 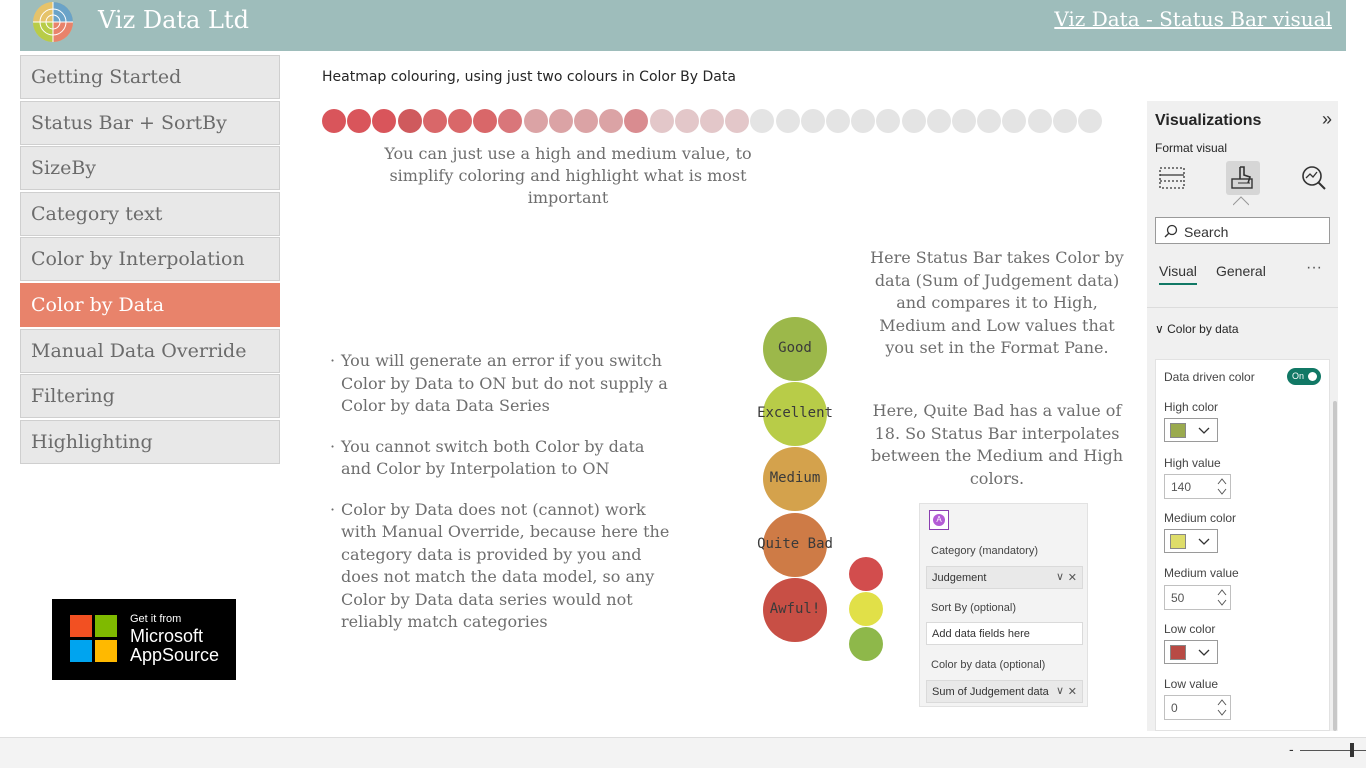 What do you see at coordinates (1004, 633) in the screenshot?
I see `sortby-well: Add data fields here` at bounding box center [1004, 633].